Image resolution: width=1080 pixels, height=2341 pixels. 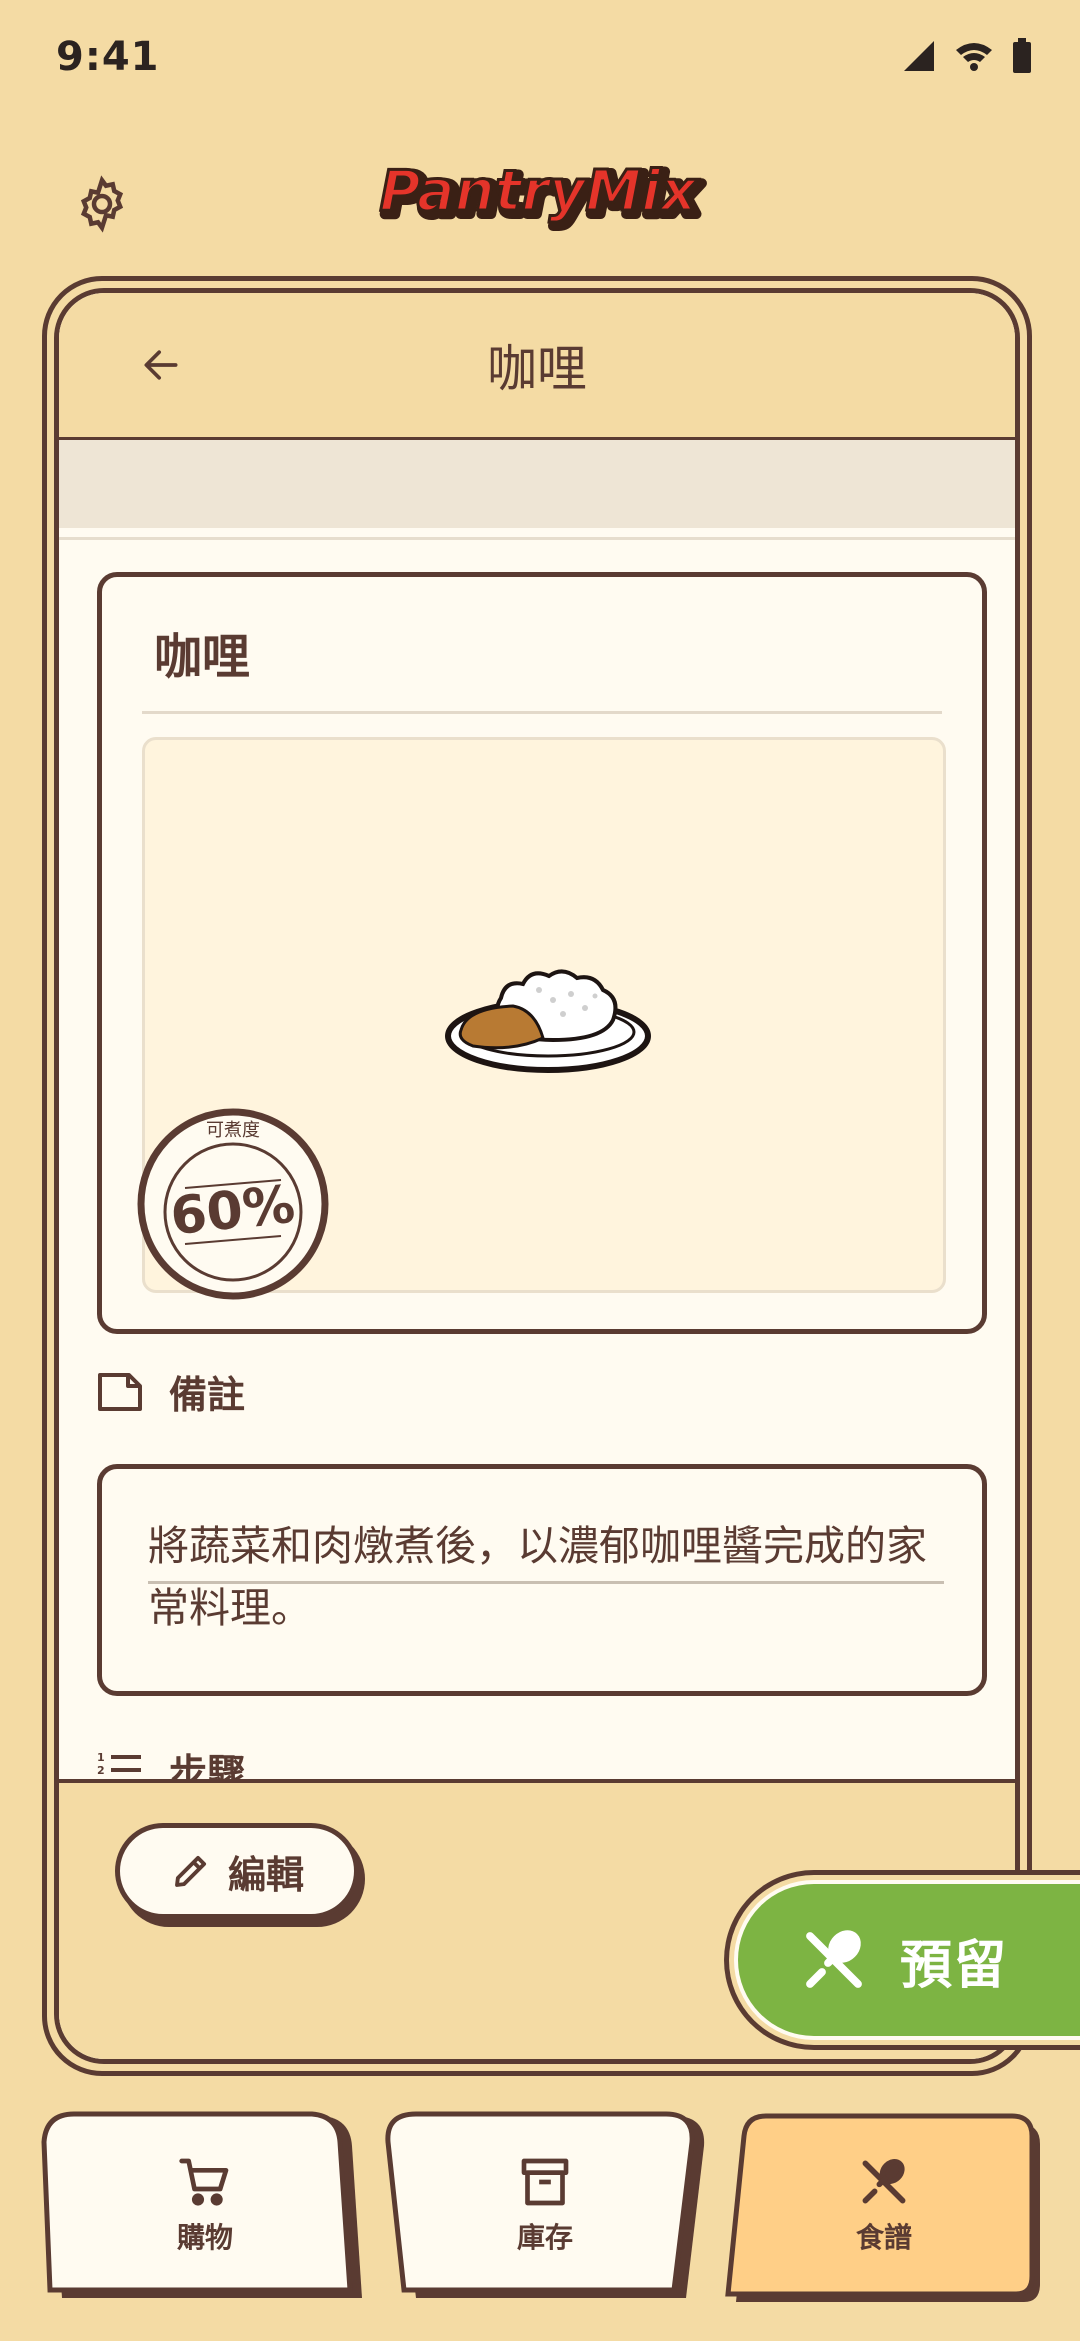 I want to click on reserve-button: 預留, so click(x=907, y=1960).